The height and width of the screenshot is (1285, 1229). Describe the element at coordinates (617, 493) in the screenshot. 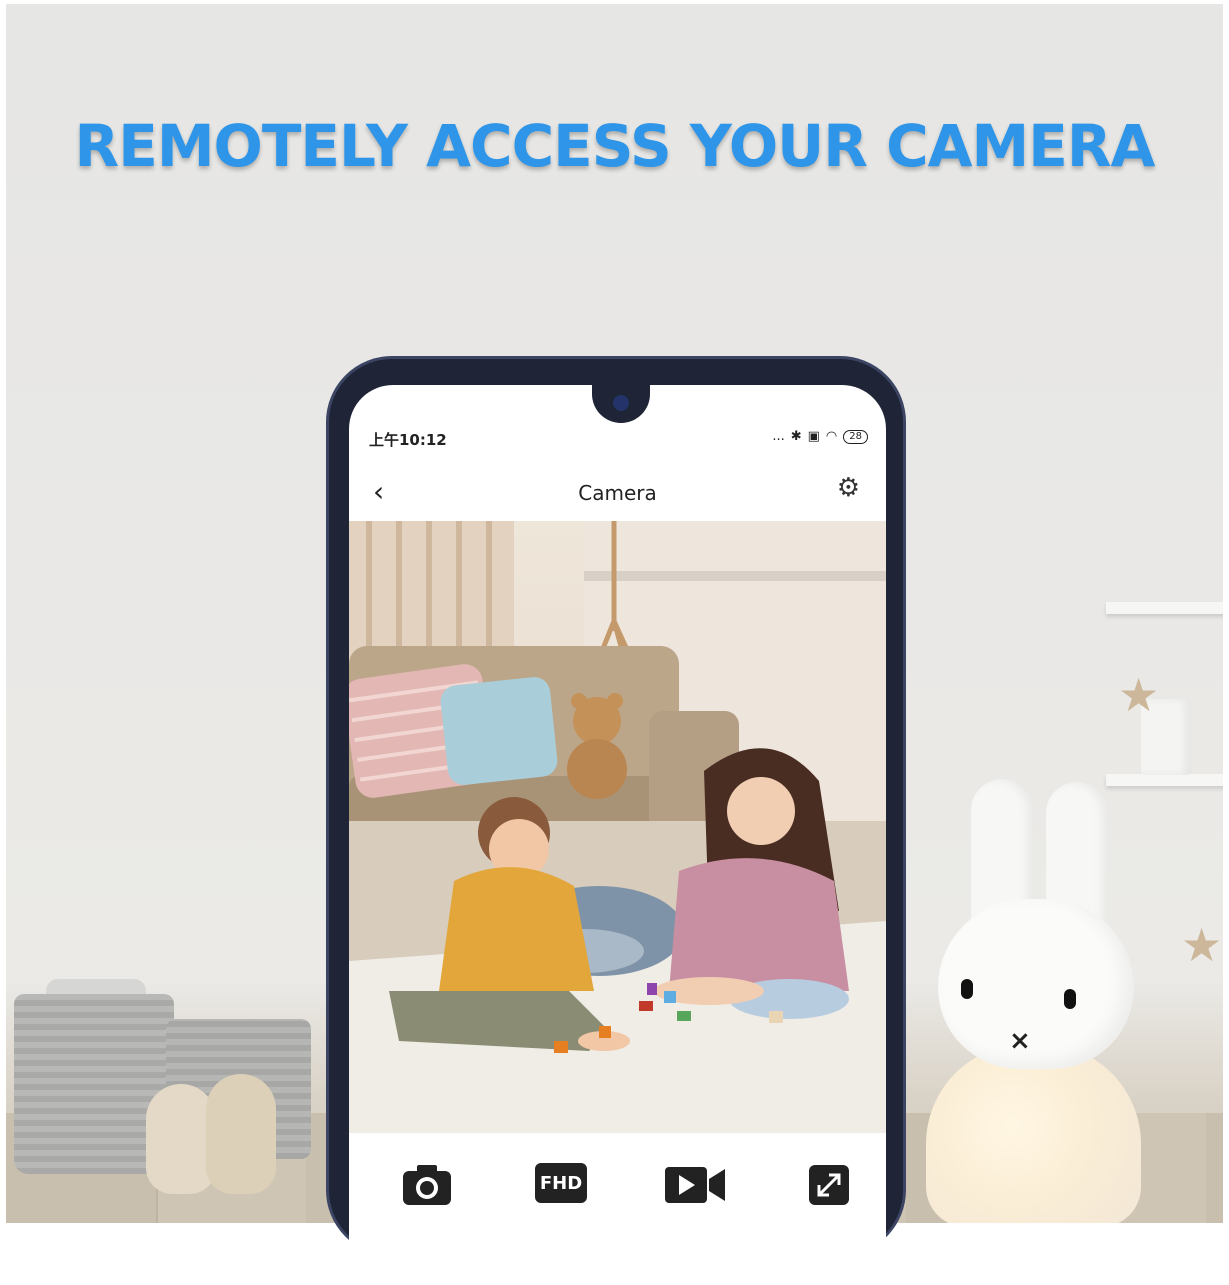

I see `page-title: Camera` at that location.